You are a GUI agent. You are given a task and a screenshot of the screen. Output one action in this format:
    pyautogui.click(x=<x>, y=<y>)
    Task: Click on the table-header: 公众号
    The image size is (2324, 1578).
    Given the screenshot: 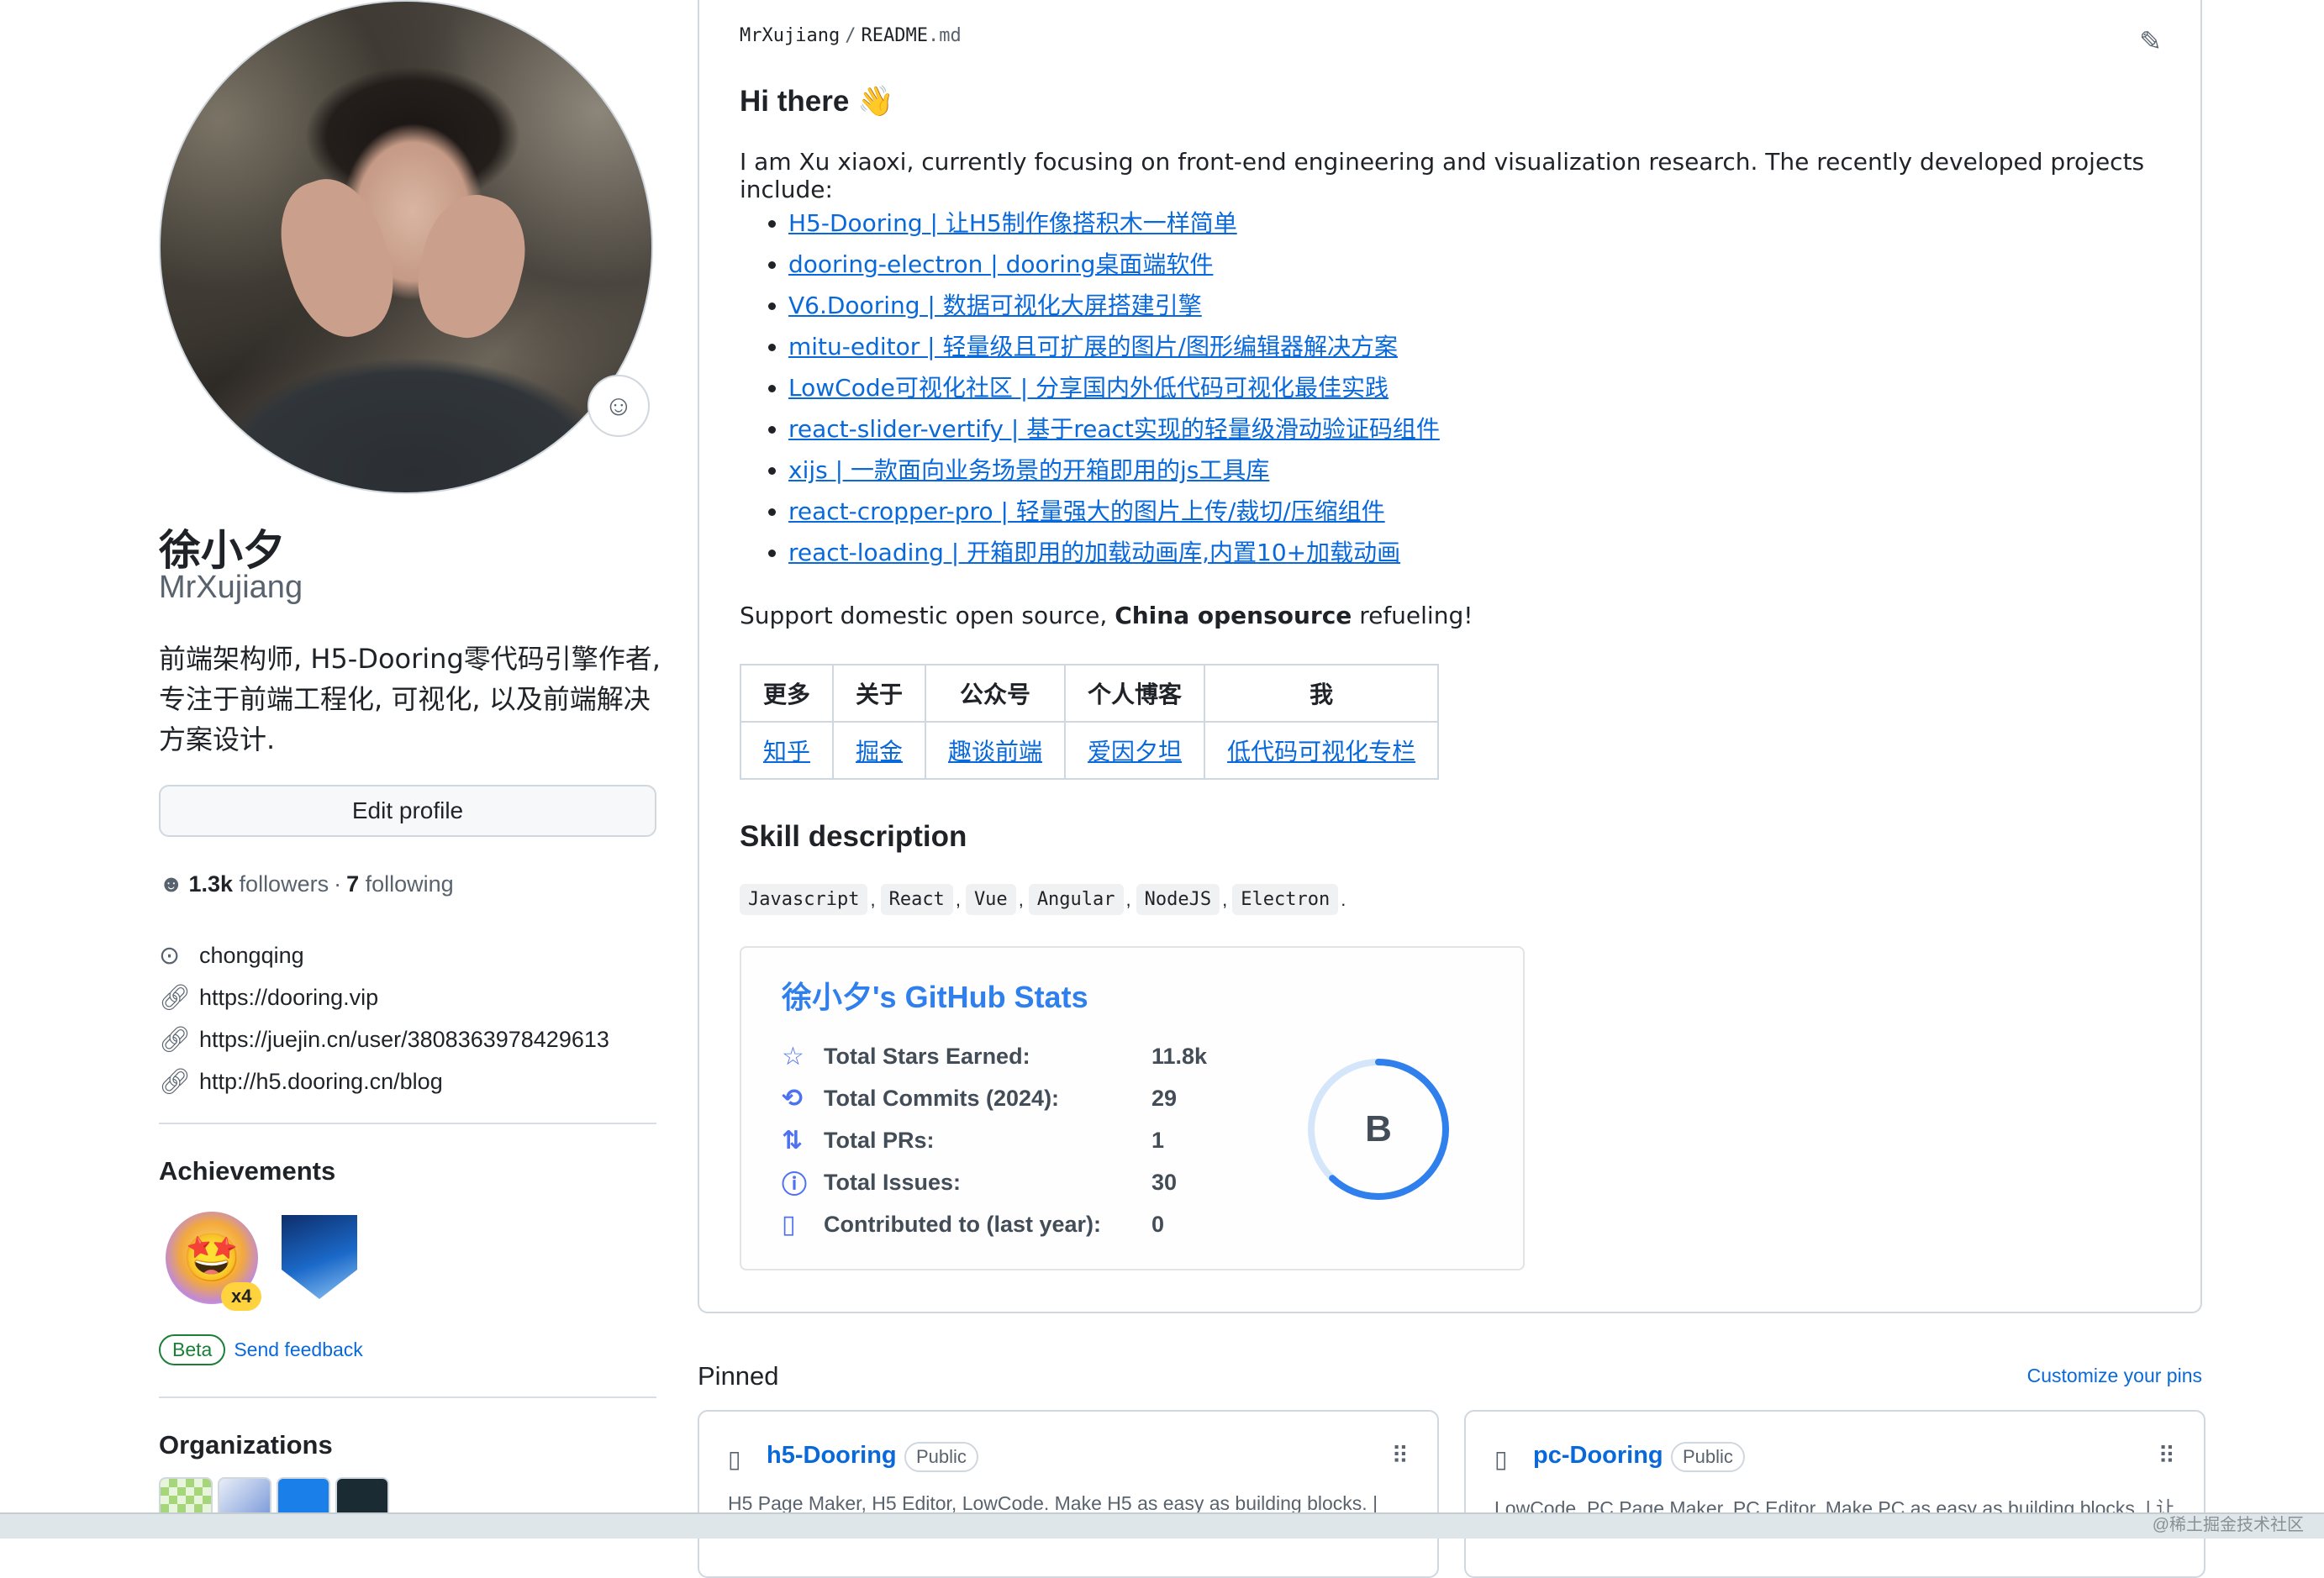 What is the action you would take?
    pyautogui.click(x=996, y=693)
    